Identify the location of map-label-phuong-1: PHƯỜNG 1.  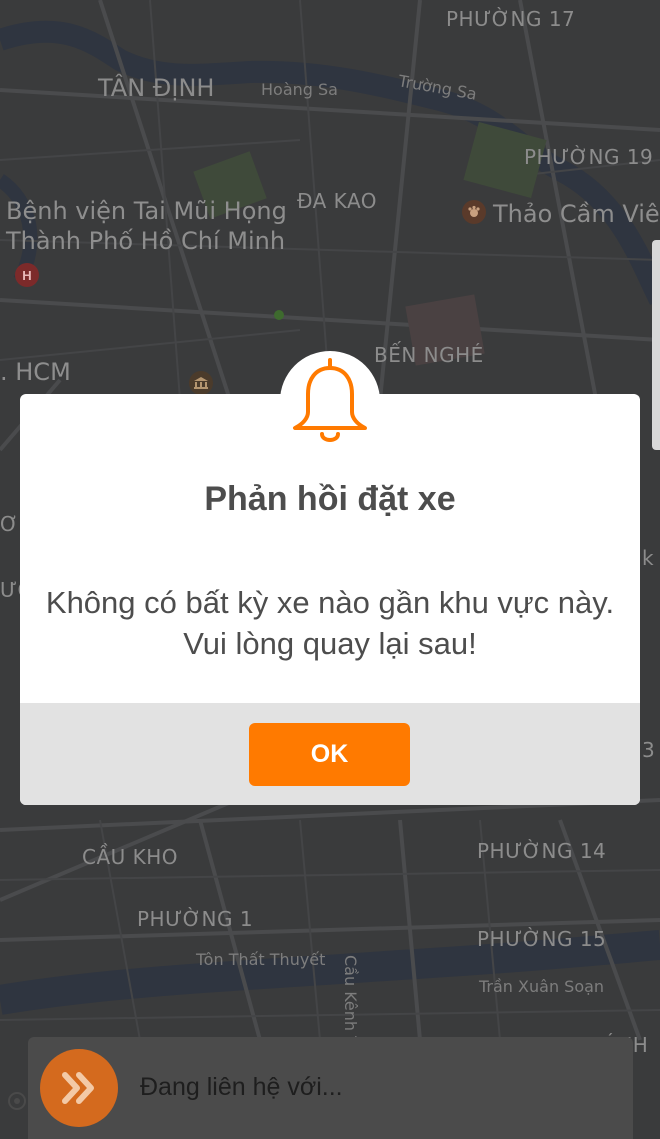
(195, 919).